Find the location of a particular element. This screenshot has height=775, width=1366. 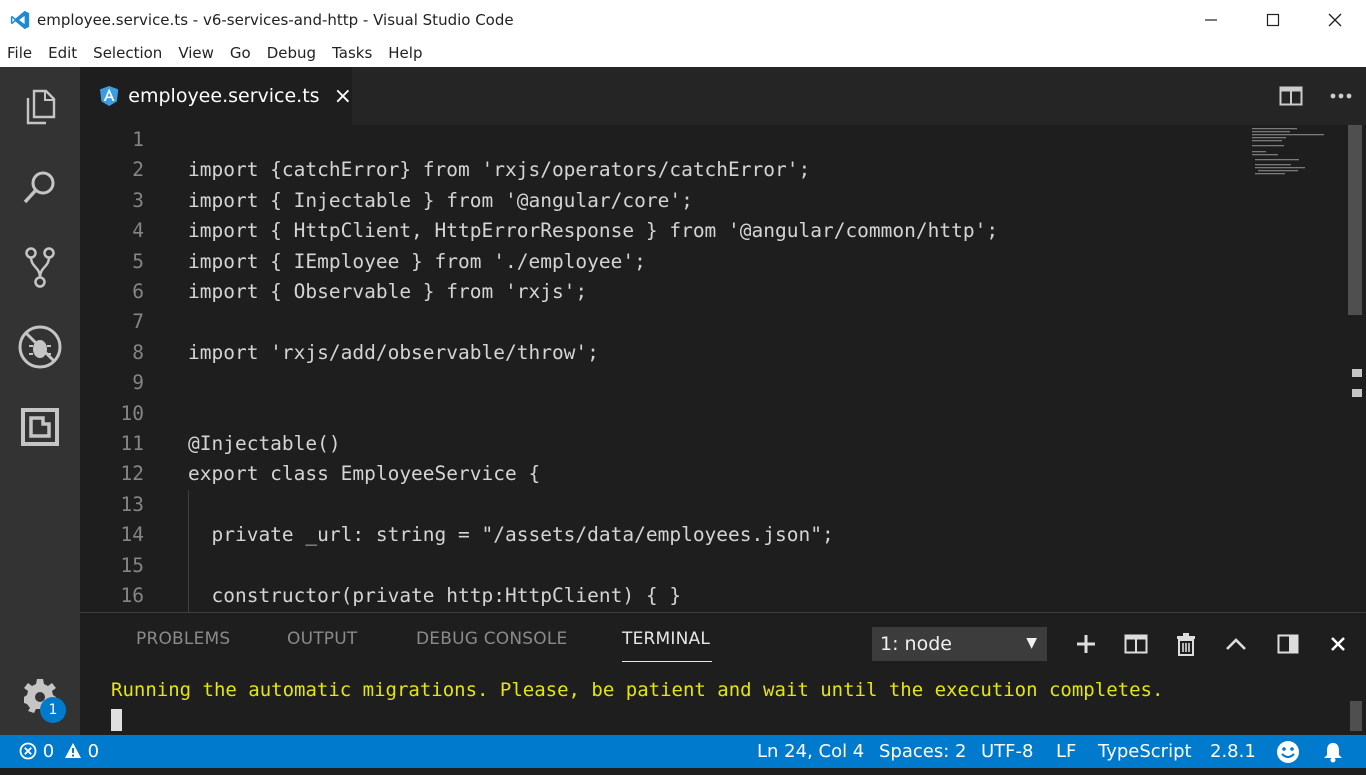

activity-explorer is located at coordinates (40, 107).